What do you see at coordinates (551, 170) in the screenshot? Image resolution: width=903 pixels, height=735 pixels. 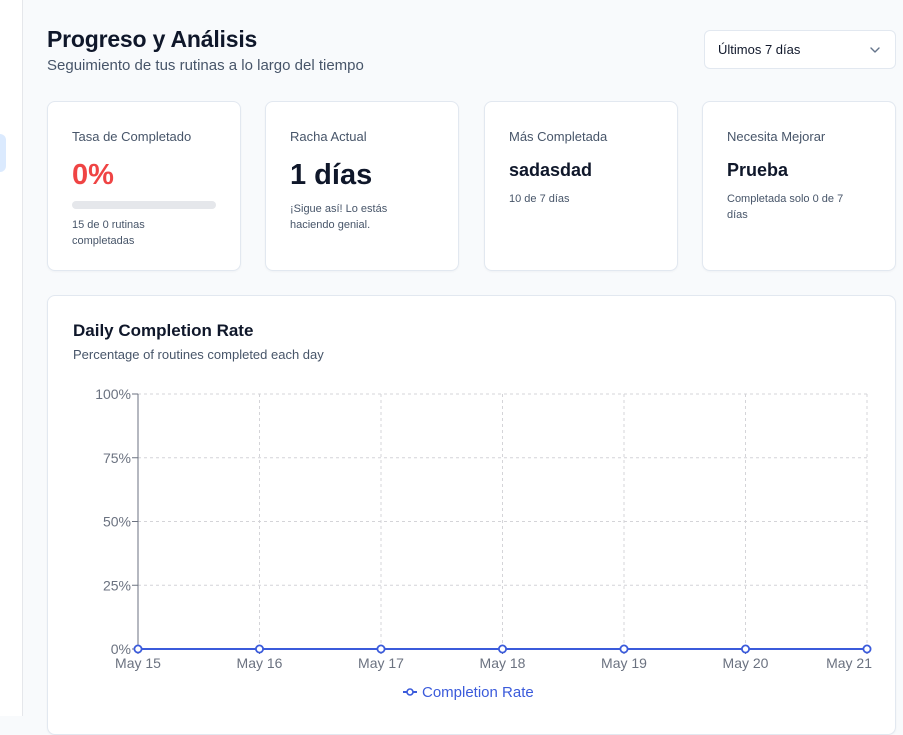 I see `most-completed-value: sadasdad` at bounding box center [551, 170].